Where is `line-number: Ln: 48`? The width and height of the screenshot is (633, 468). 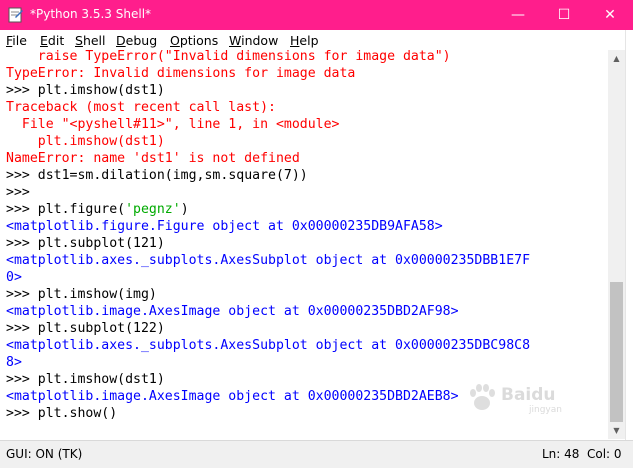 line-number: Ln: 48 is located at coordinates (561, 454).